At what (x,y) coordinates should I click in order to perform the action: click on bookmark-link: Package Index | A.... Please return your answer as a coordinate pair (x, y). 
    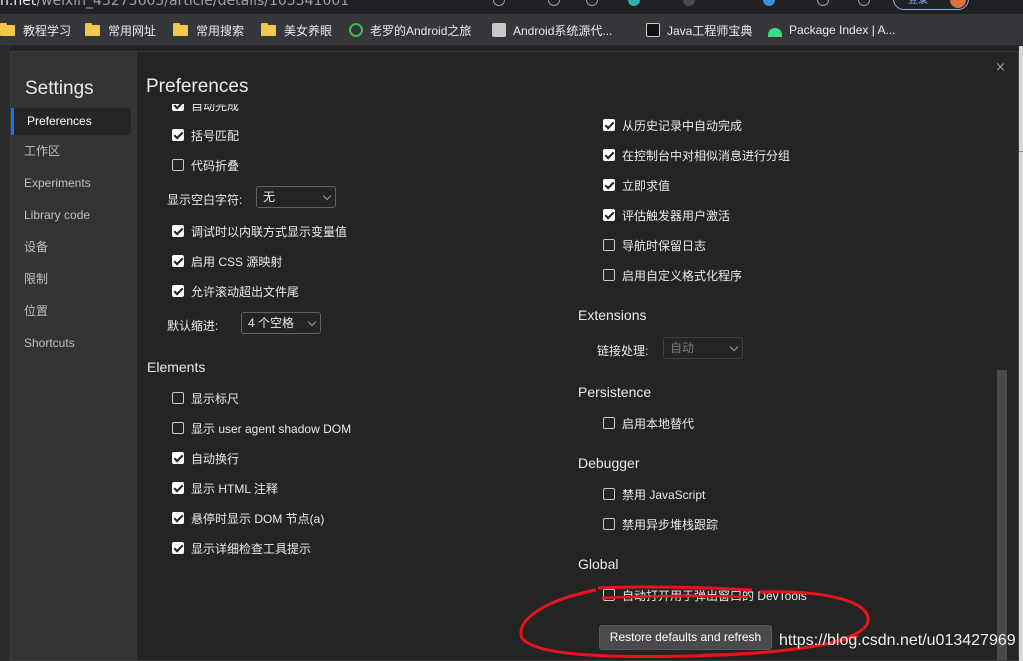
    Looking at the image, I should click on (832, 30).